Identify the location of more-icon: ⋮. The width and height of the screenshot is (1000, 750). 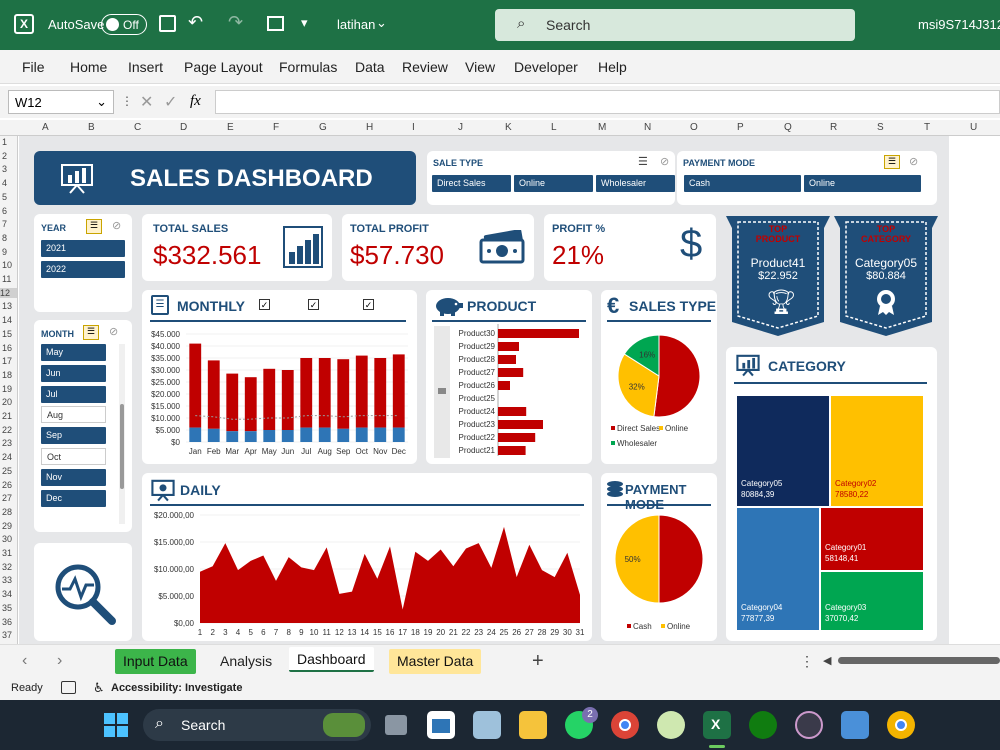
(127, 101).